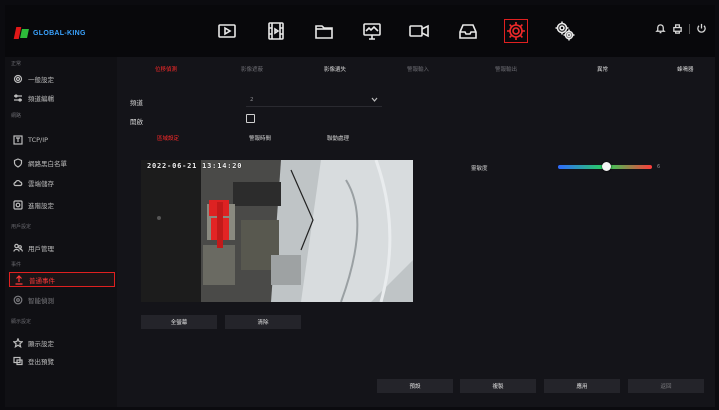 This screenshot has width=719, height=410. Describe the element at coordinates (42, 280) in the screenshot. I see `sidebar-item-label: 普通事件` at that location.